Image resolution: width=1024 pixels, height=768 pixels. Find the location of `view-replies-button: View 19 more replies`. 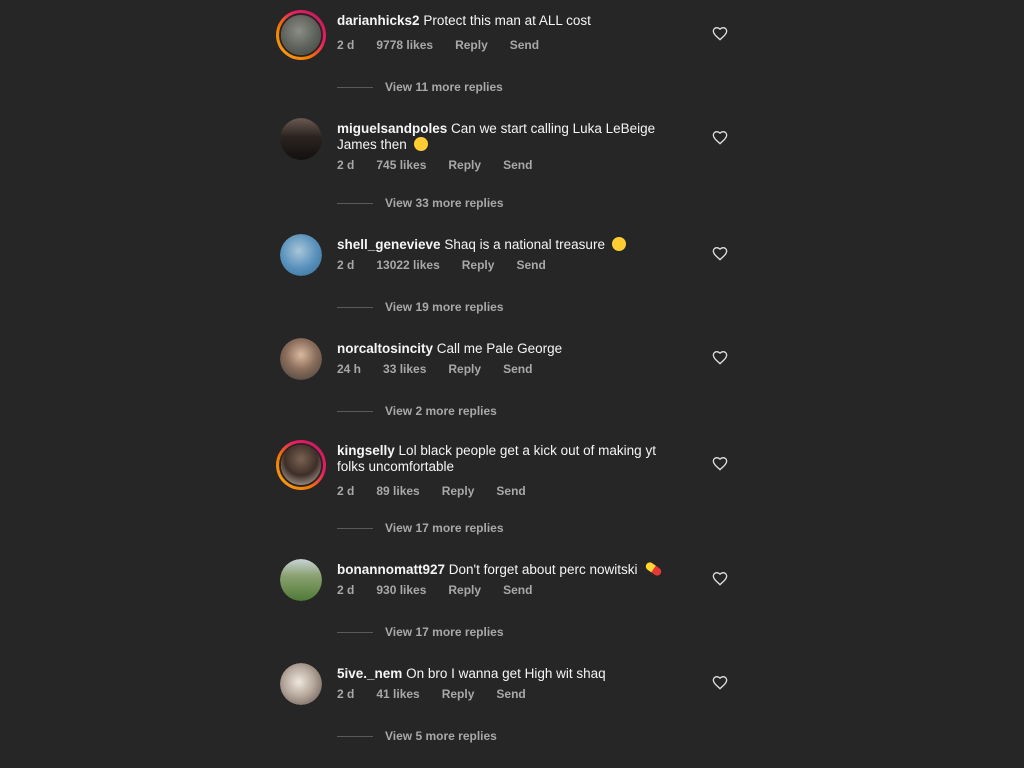

view-replies-button: View 19 more replies is located at coordinates (420, 307).